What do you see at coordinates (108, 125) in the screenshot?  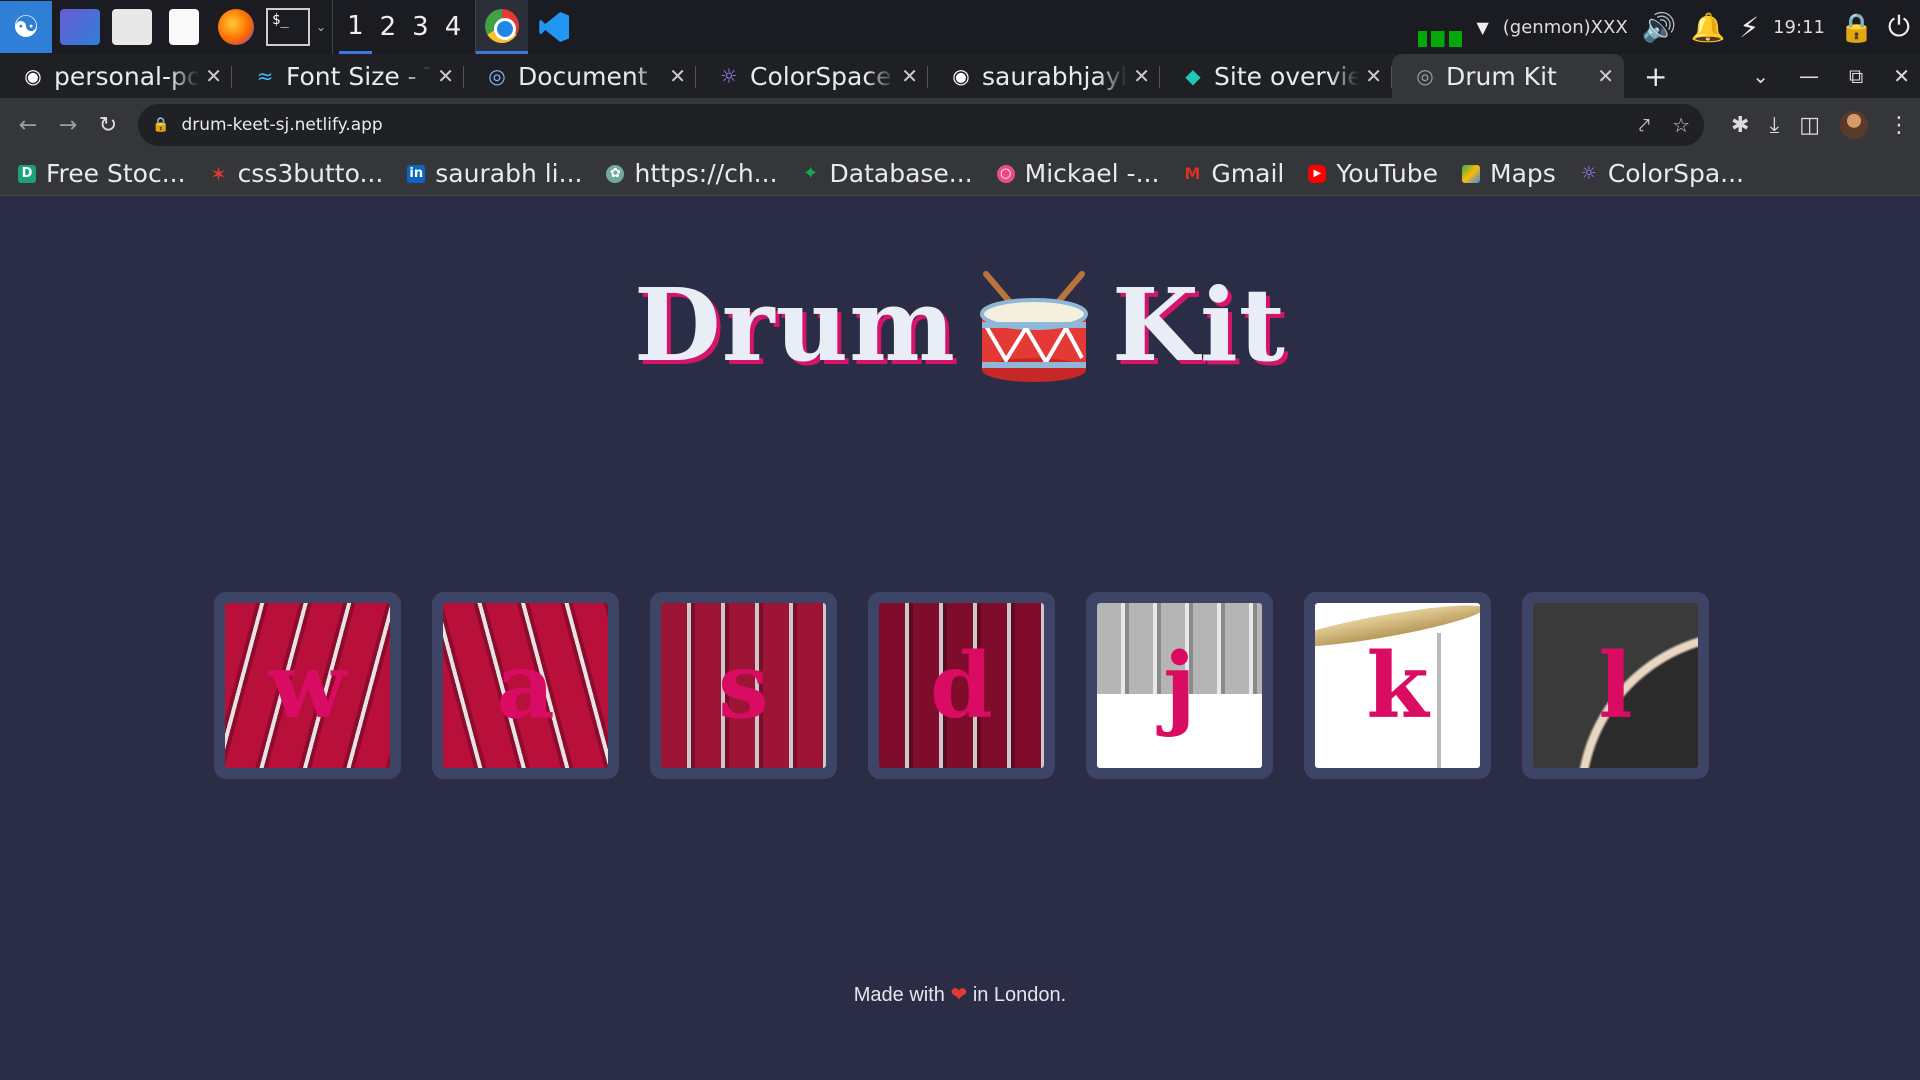 I see `reload-icon: ↻` at bounding box center [108, 125].